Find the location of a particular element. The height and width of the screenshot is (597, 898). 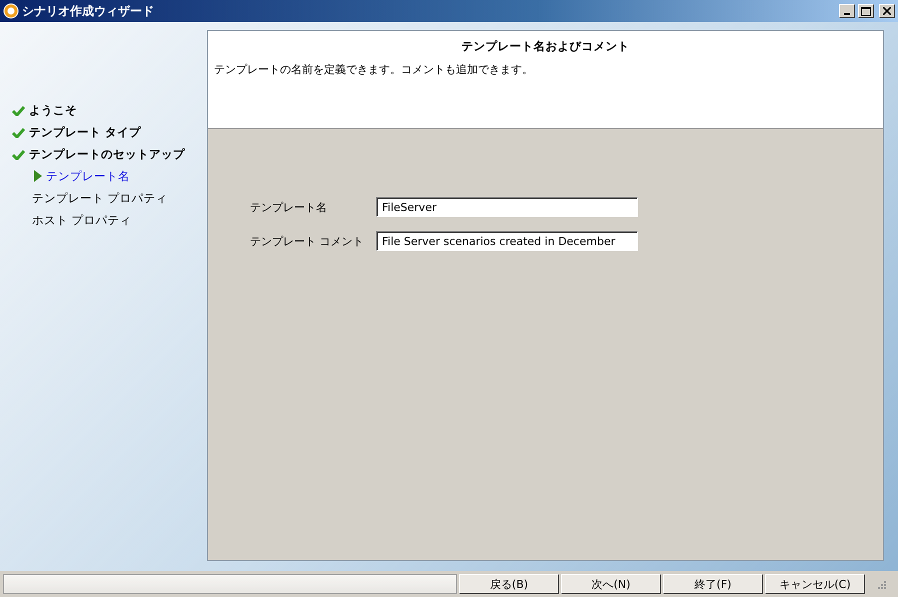

wizard-button: 終了(F) is located at coordinates (713, 584).